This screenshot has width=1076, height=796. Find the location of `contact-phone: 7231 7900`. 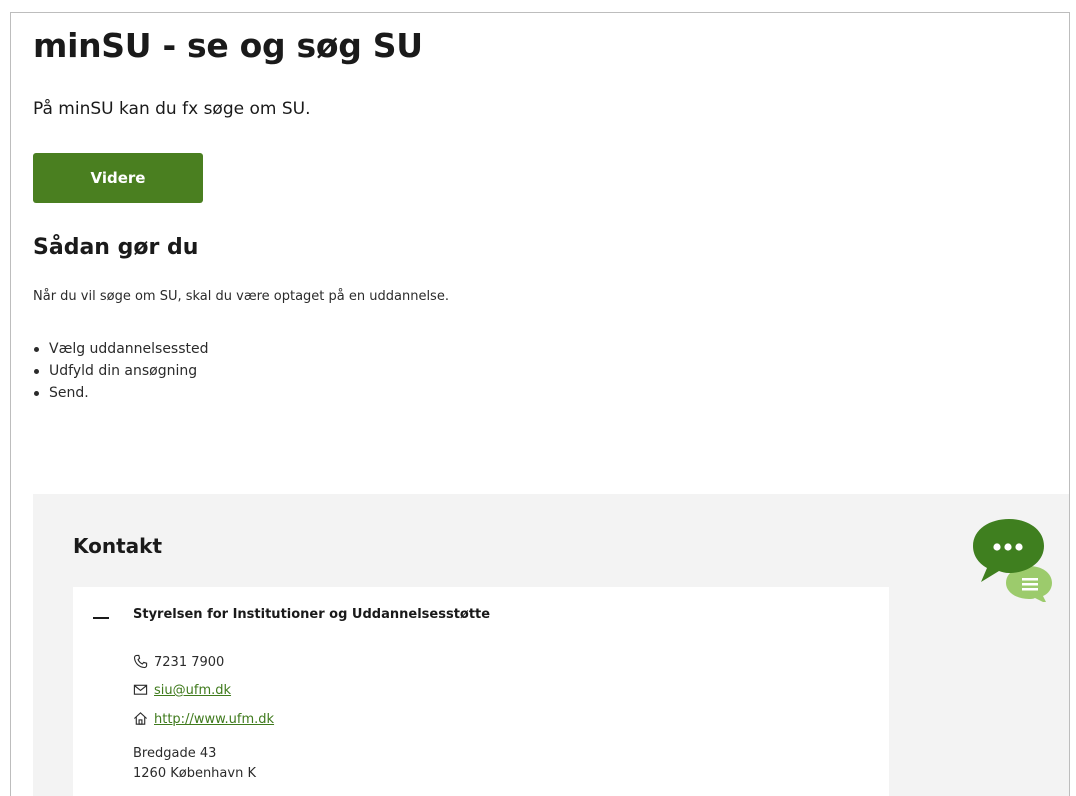

contact-phone: 7231 7900 is located at coordinates (178, 663).